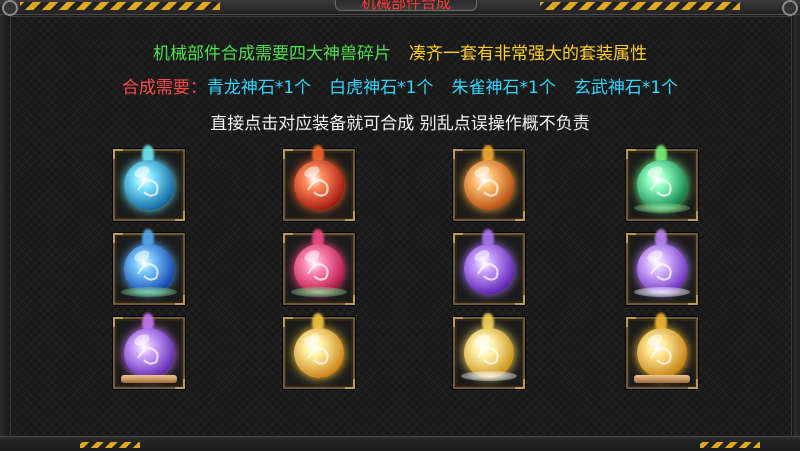 The image size is (800, 451). What do you see at coordinates (662, 183) in the screenshot?
I see `item-slot-green-orb` at bounding box center [662, 183].